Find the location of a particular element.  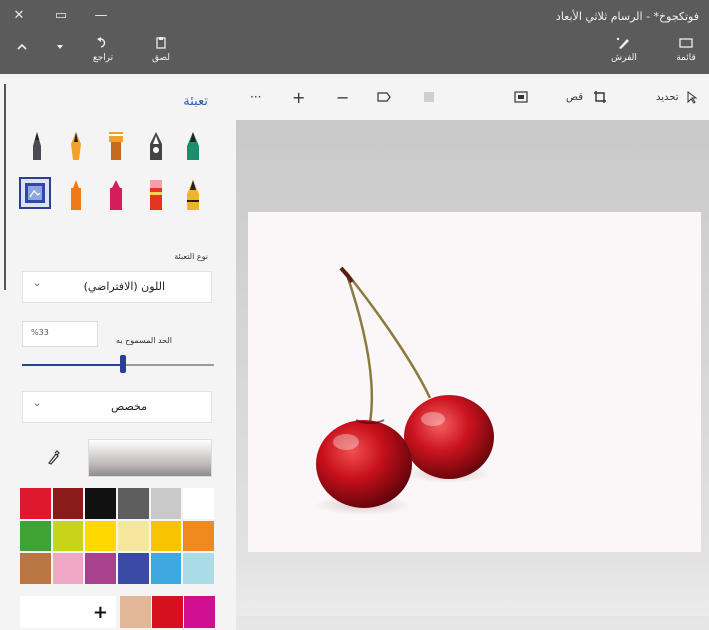

watercolor-icon is located at coordinates (156, 146).